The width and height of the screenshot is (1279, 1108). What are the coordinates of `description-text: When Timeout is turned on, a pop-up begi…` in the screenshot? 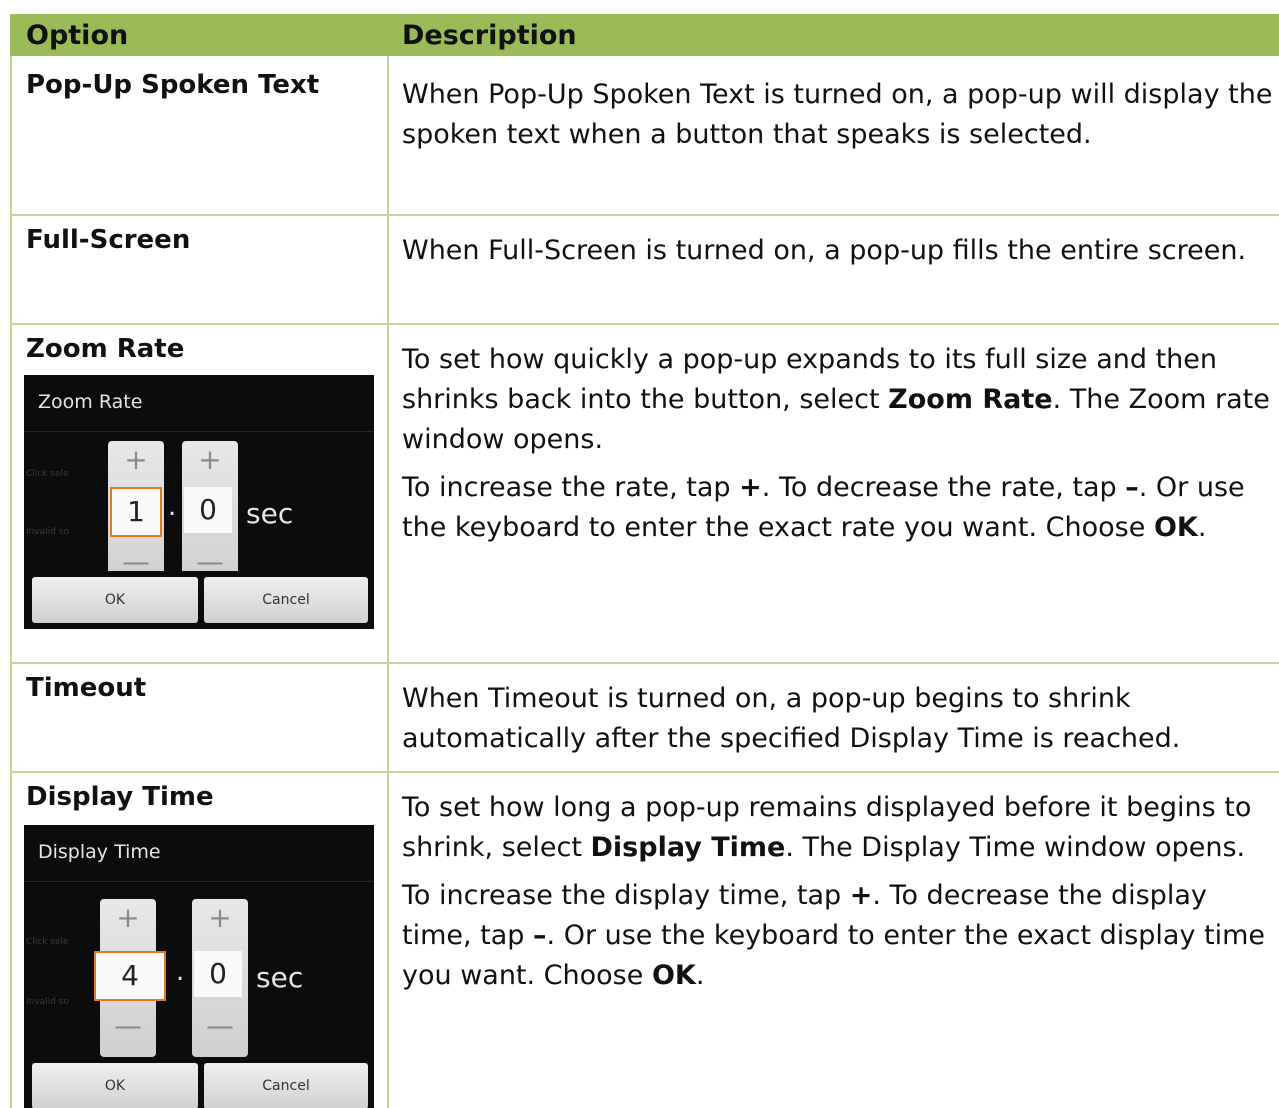 It's located at (791, 718).